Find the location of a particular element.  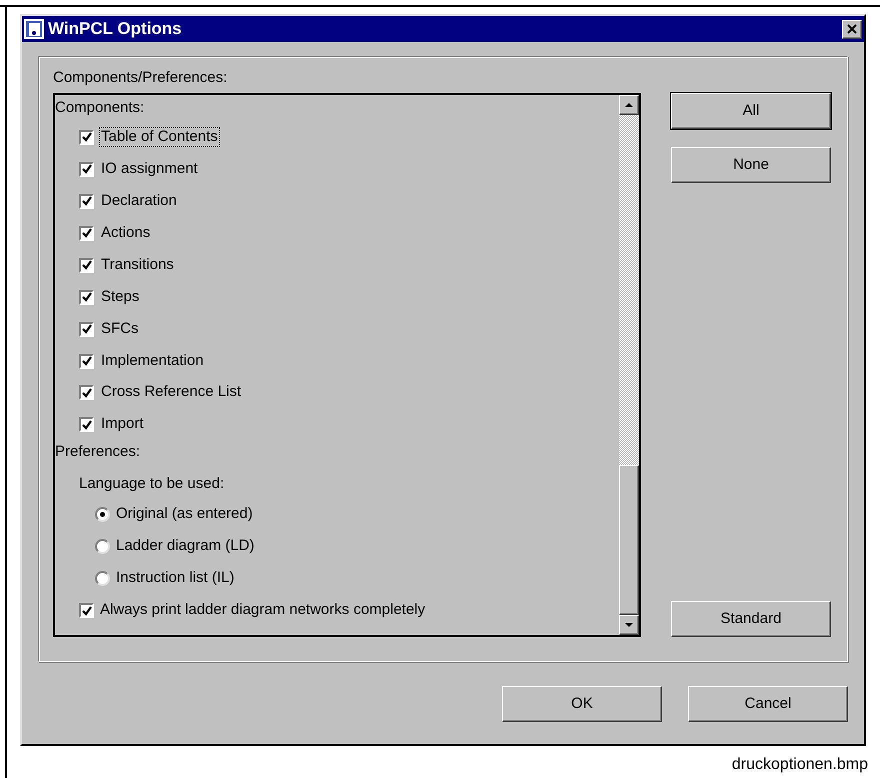

close-button is located at coordinates (852, 29).